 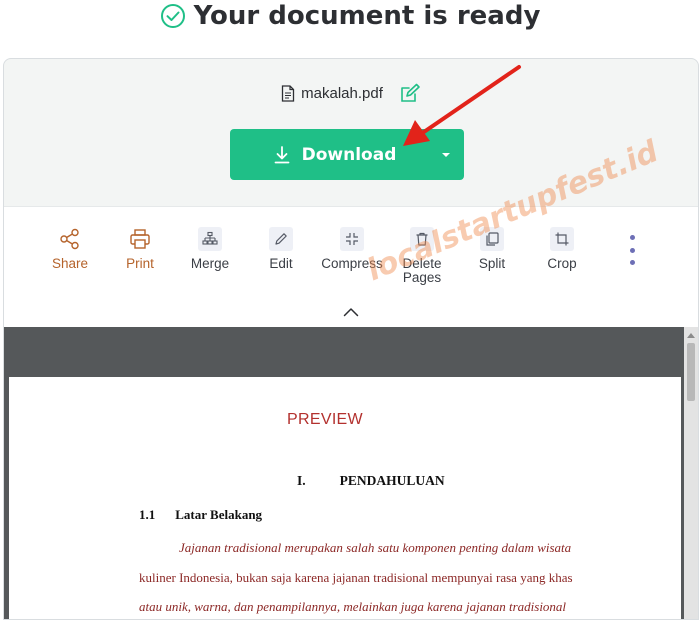 I want to click on download-button: Download, so click(x=329, y=154).